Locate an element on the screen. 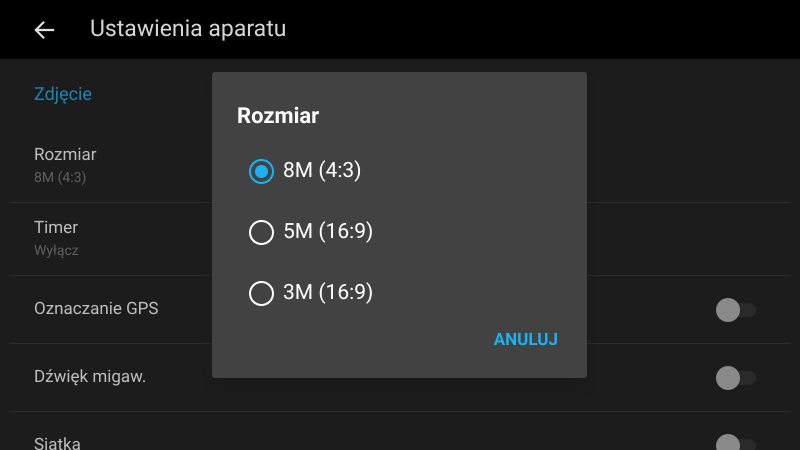 The image size is (800, 450). option-label: 8M (4:3) is located at coordinates (322, 172).